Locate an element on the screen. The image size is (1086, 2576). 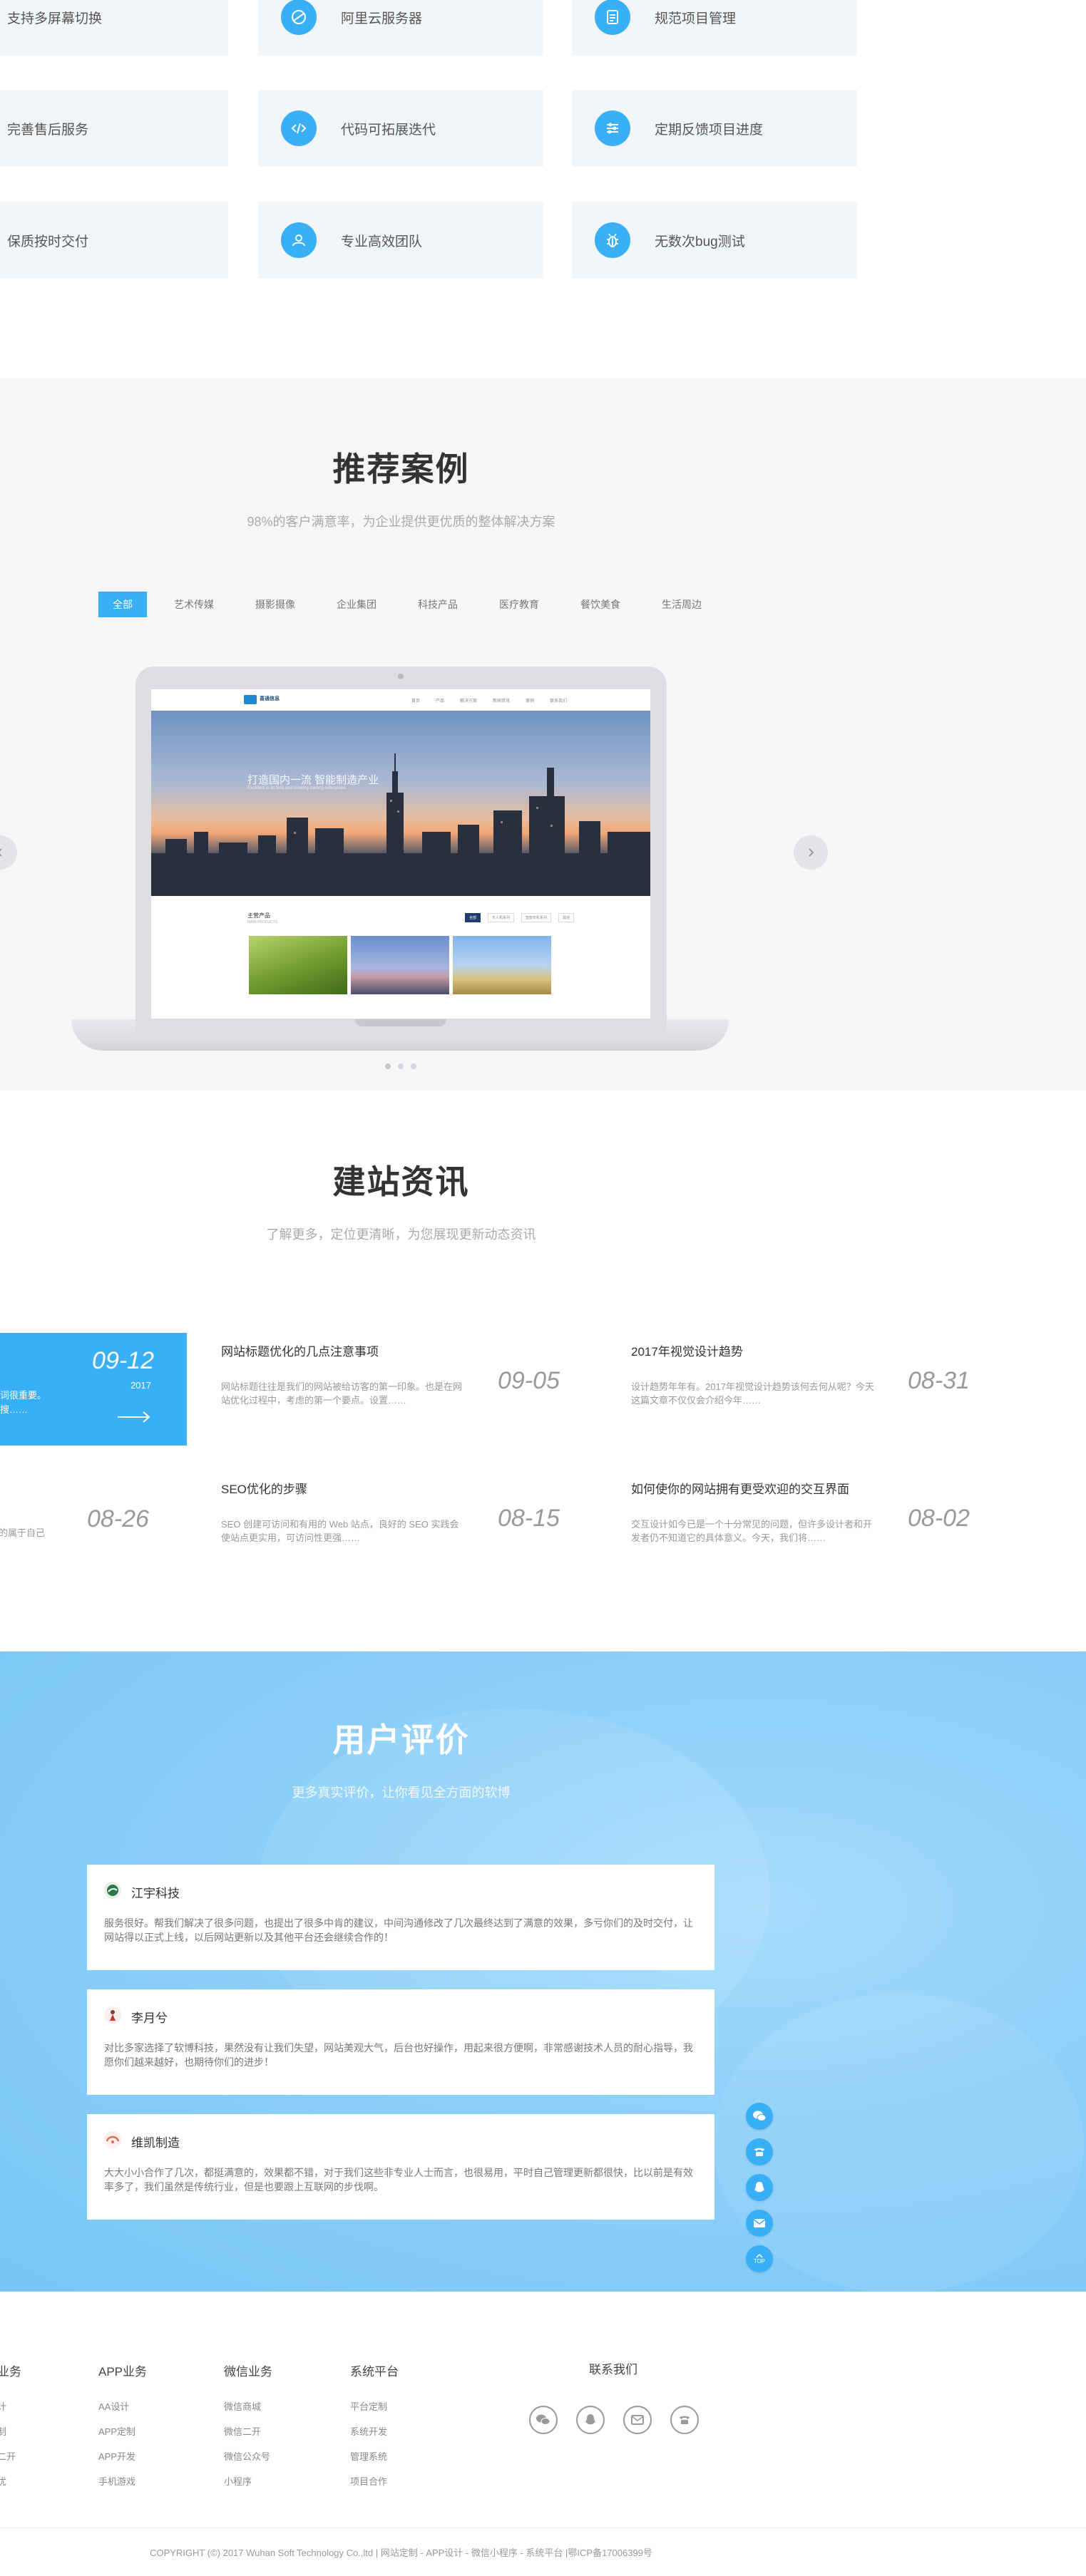
laptop-camera is located at coordinates (401, 676).